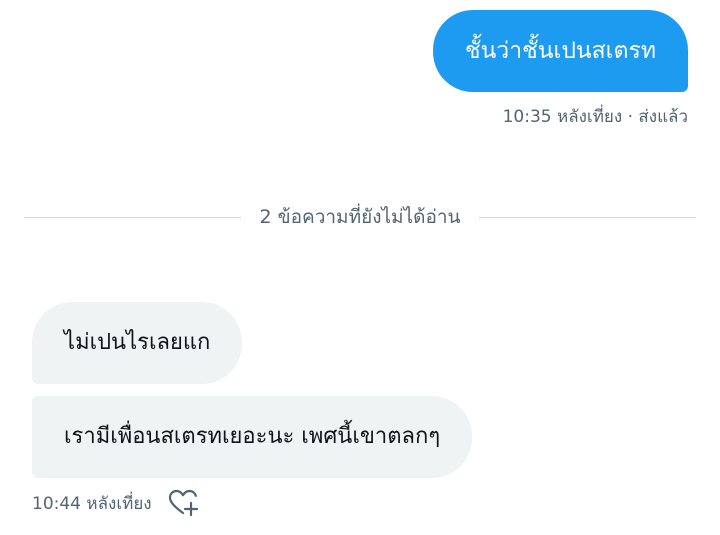  I want to click on outgoing-message-text: ชั้นว่าชั้นเปนสเตรท, so click(560, 50).